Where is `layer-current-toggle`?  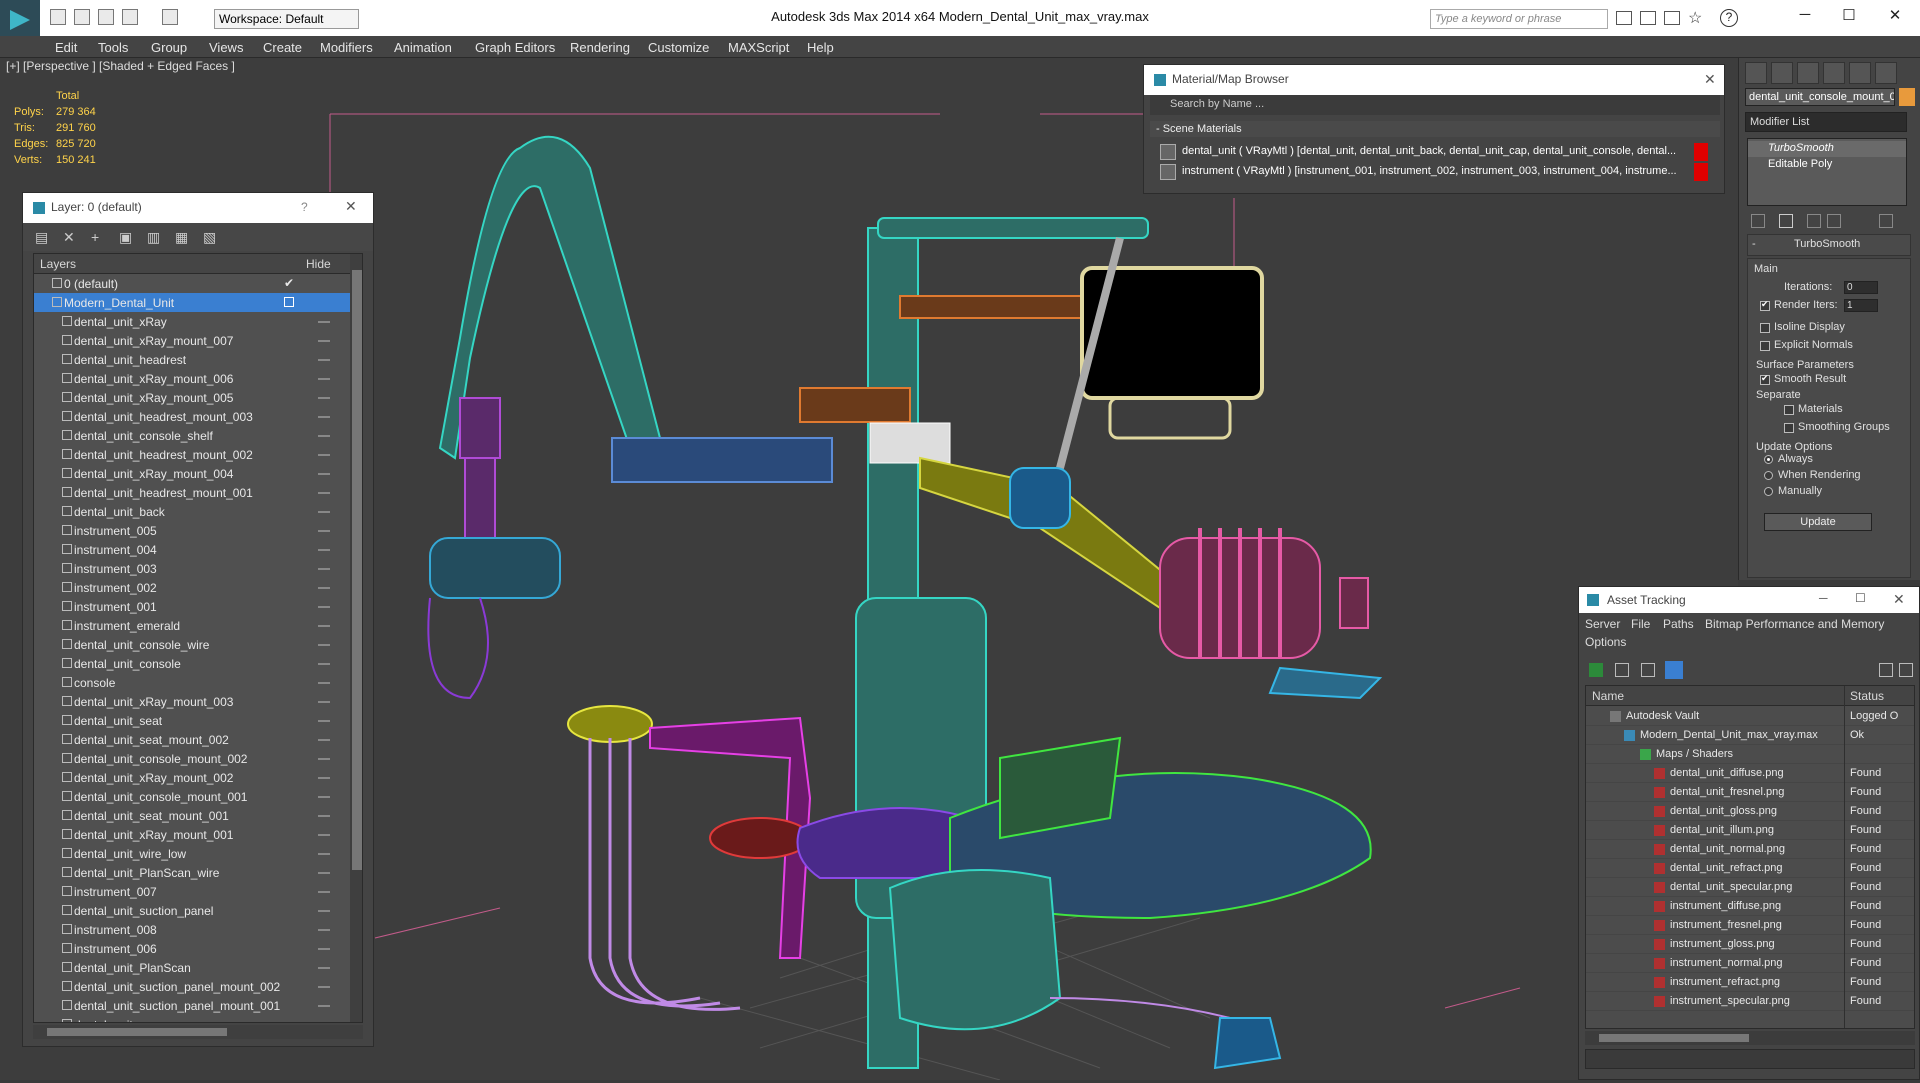 layer-current-toggle is located at coordinates (289, 302).